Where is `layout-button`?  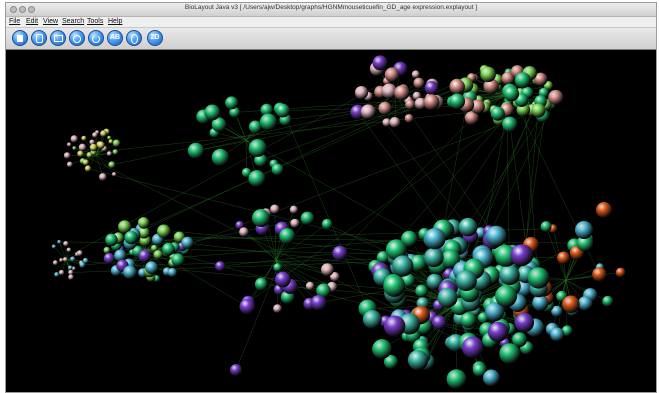 layout-button is located at coordinates (77, 38).